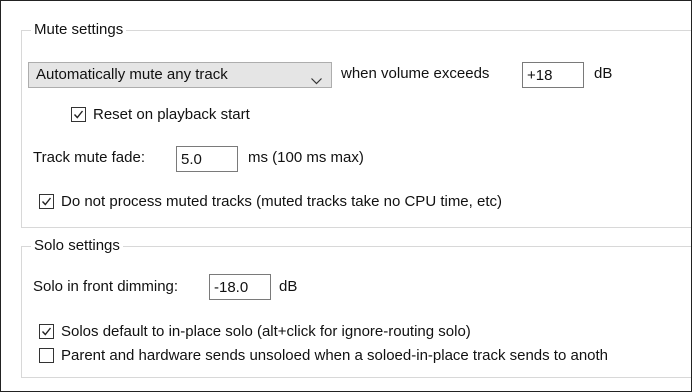  I want to click on do-not-process-muted-checkbox, so click(46, 201).